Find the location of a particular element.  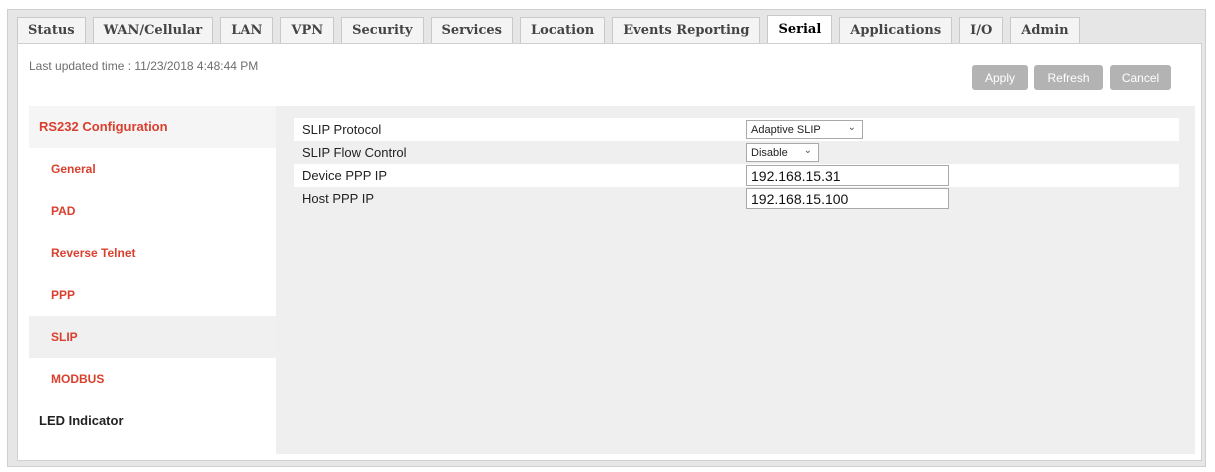

sidebar-item-ppp: PPP is located at coordinates (152, 295).